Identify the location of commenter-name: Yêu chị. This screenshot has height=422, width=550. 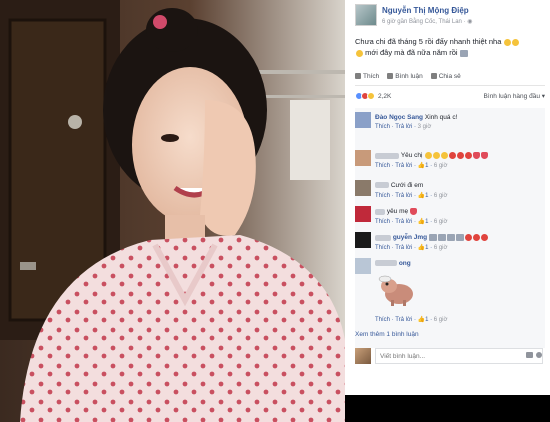
(431, 155).